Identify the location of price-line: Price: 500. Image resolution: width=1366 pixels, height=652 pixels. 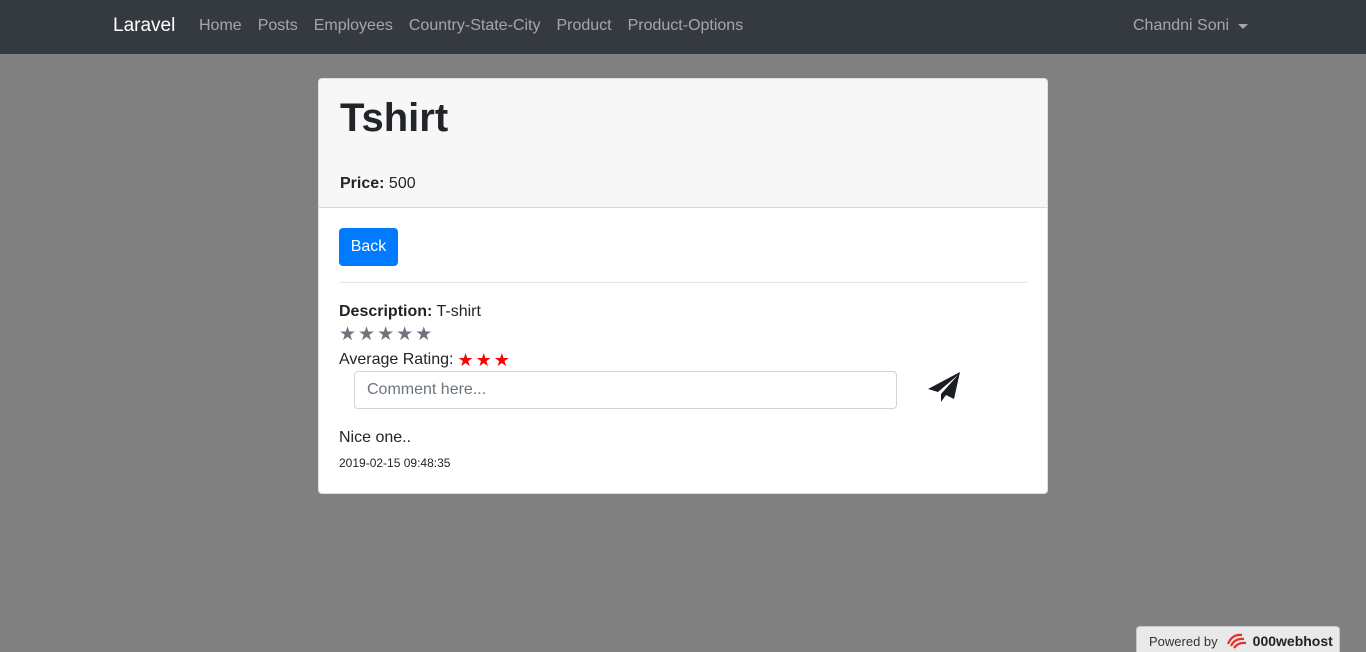
(378, 184).